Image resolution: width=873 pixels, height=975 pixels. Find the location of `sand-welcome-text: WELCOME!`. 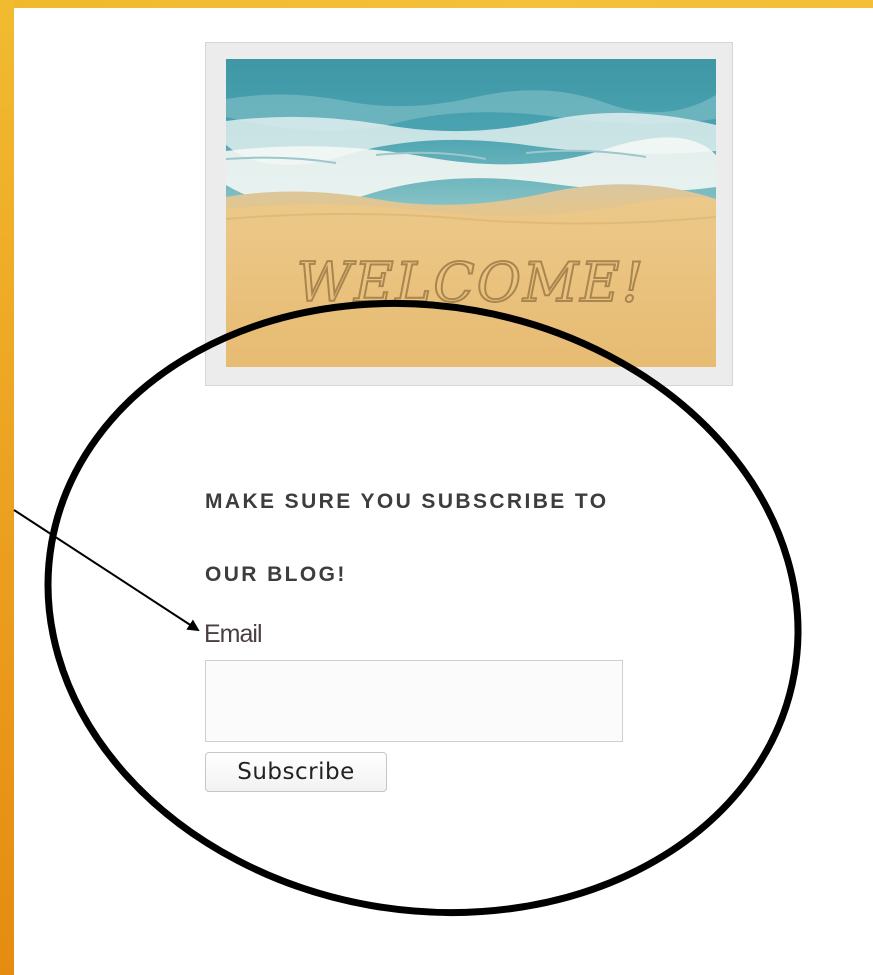

sand-welcome-text: WELCOME! is located at coordinates (471, 282).